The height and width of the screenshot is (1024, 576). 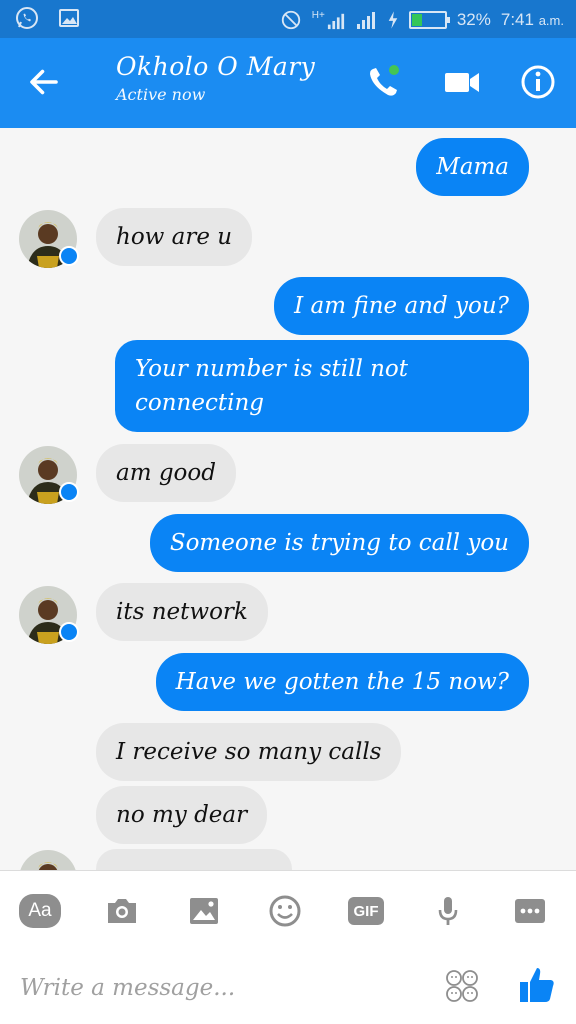 What do you see at coordinates (530, 911) in the screenshot?
I see `more-icon` at bounding box center [530, 911].